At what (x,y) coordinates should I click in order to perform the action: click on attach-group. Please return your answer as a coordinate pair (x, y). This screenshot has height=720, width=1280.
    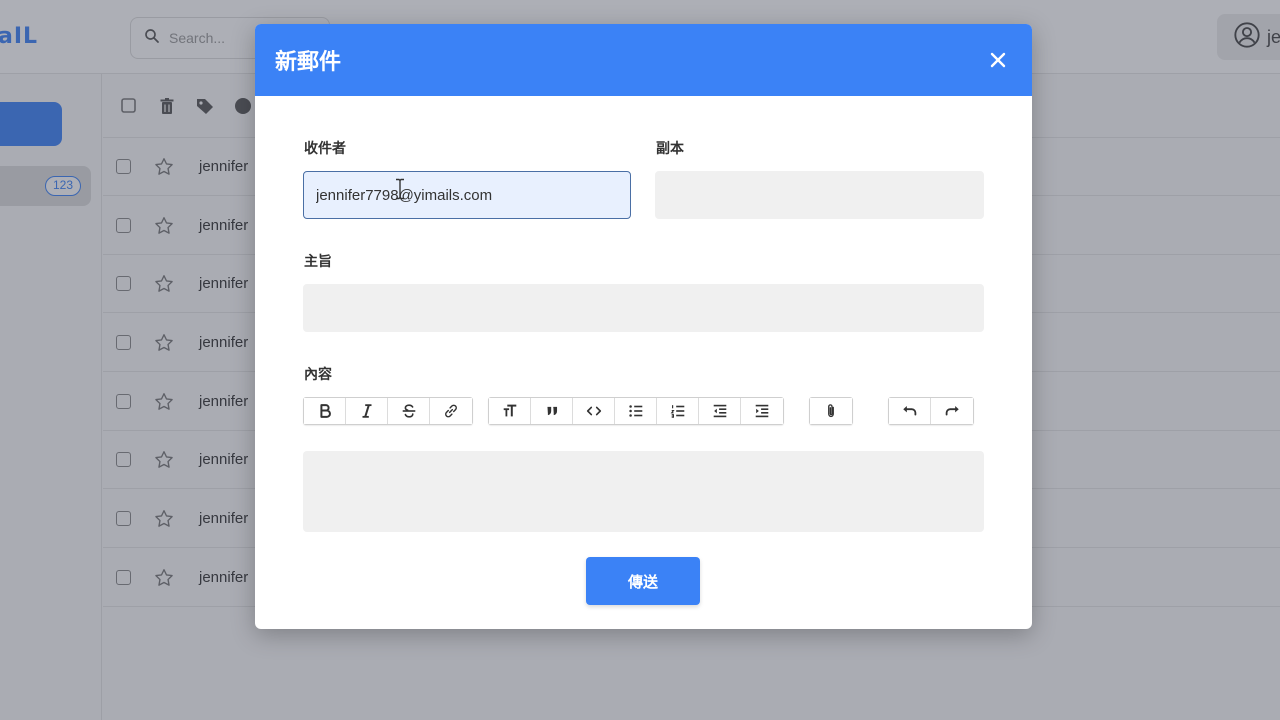
    Looking at the image, I should click on (831, 411).